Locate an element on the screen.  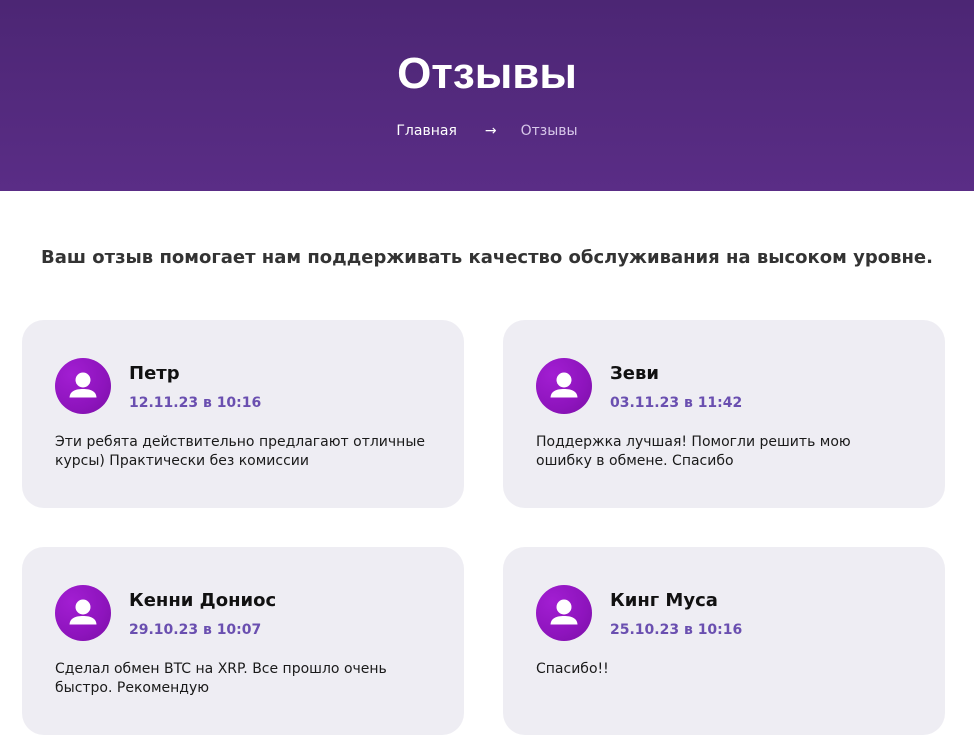
page-title: Отзывы is located at coordinates (487, 73).